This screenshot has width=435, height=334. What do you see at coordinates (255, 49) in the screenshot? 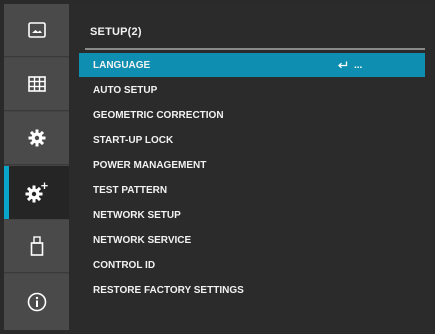
I see `divider` at bounding box center [255, 49].